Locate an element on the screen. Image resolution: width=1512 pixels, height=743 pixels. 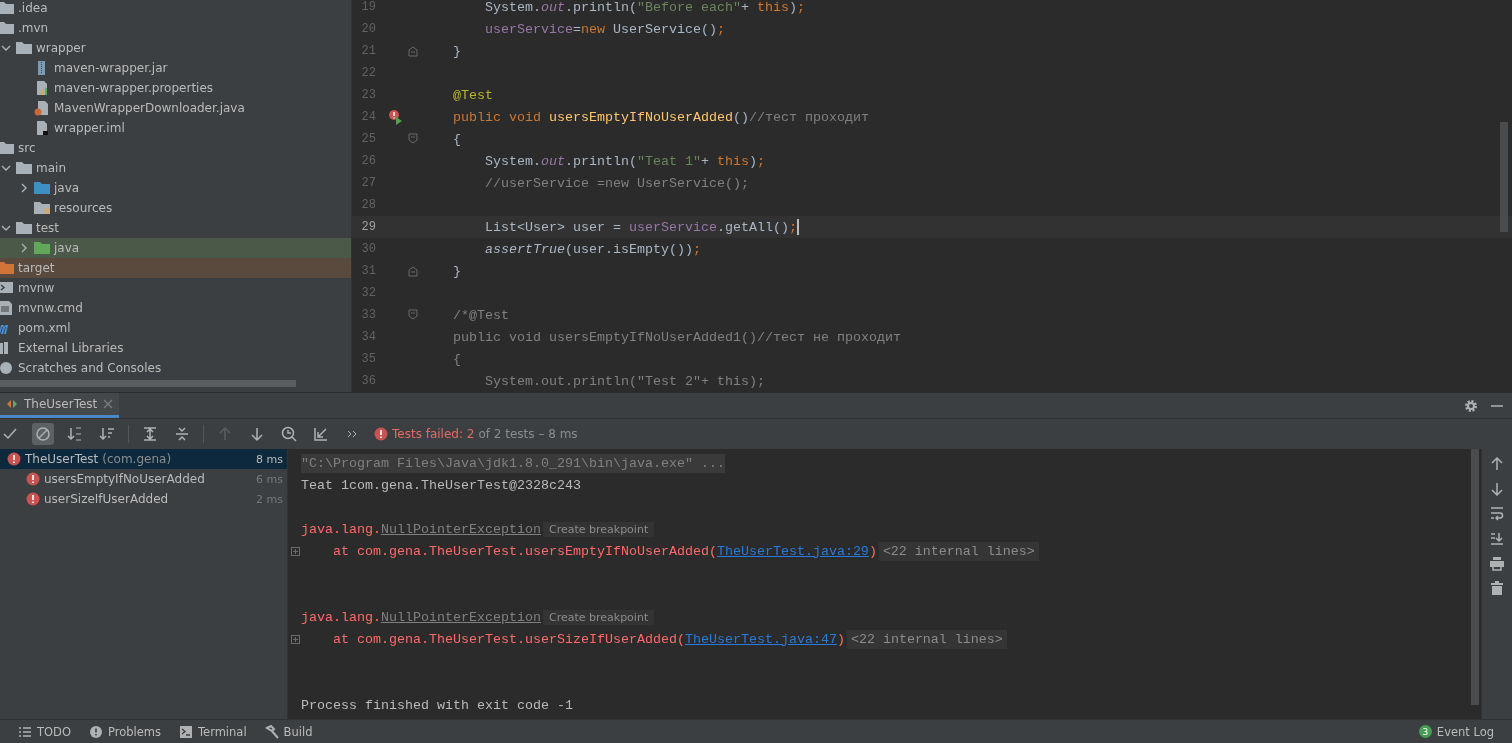
trash-icon is located at coordinates (1497, 588).